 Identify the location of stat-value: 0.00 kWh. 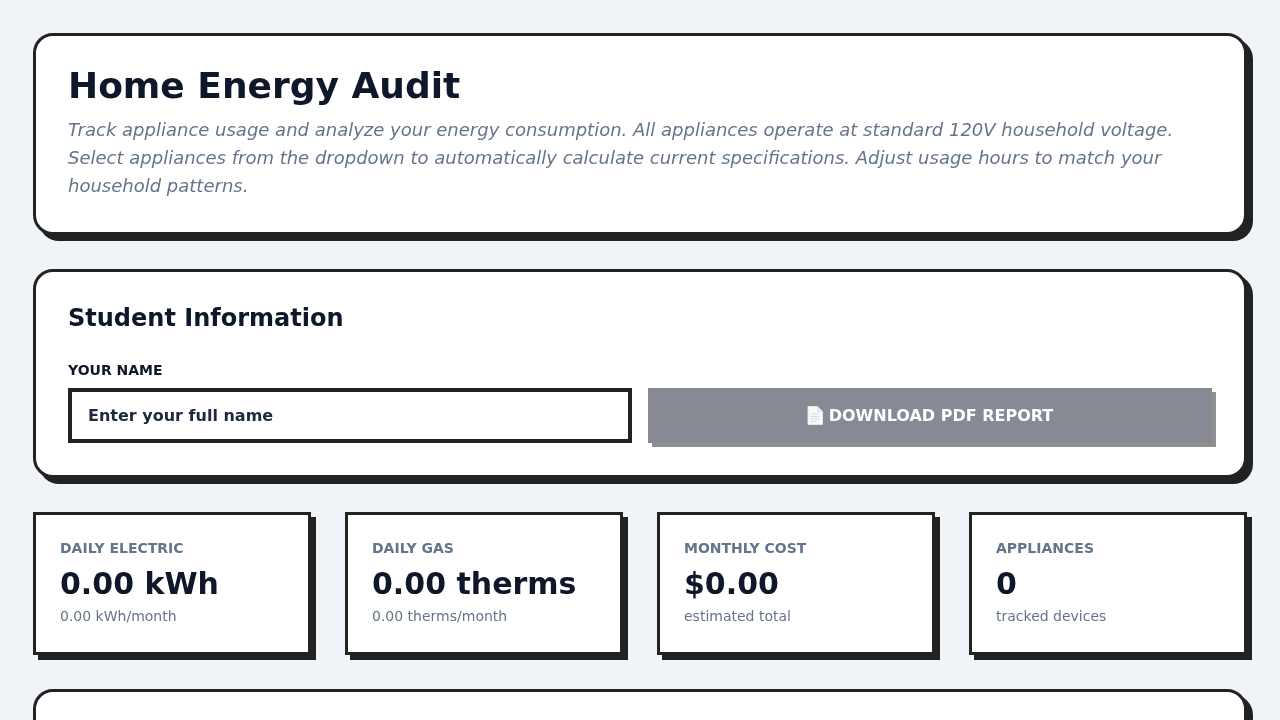
(140, 584).